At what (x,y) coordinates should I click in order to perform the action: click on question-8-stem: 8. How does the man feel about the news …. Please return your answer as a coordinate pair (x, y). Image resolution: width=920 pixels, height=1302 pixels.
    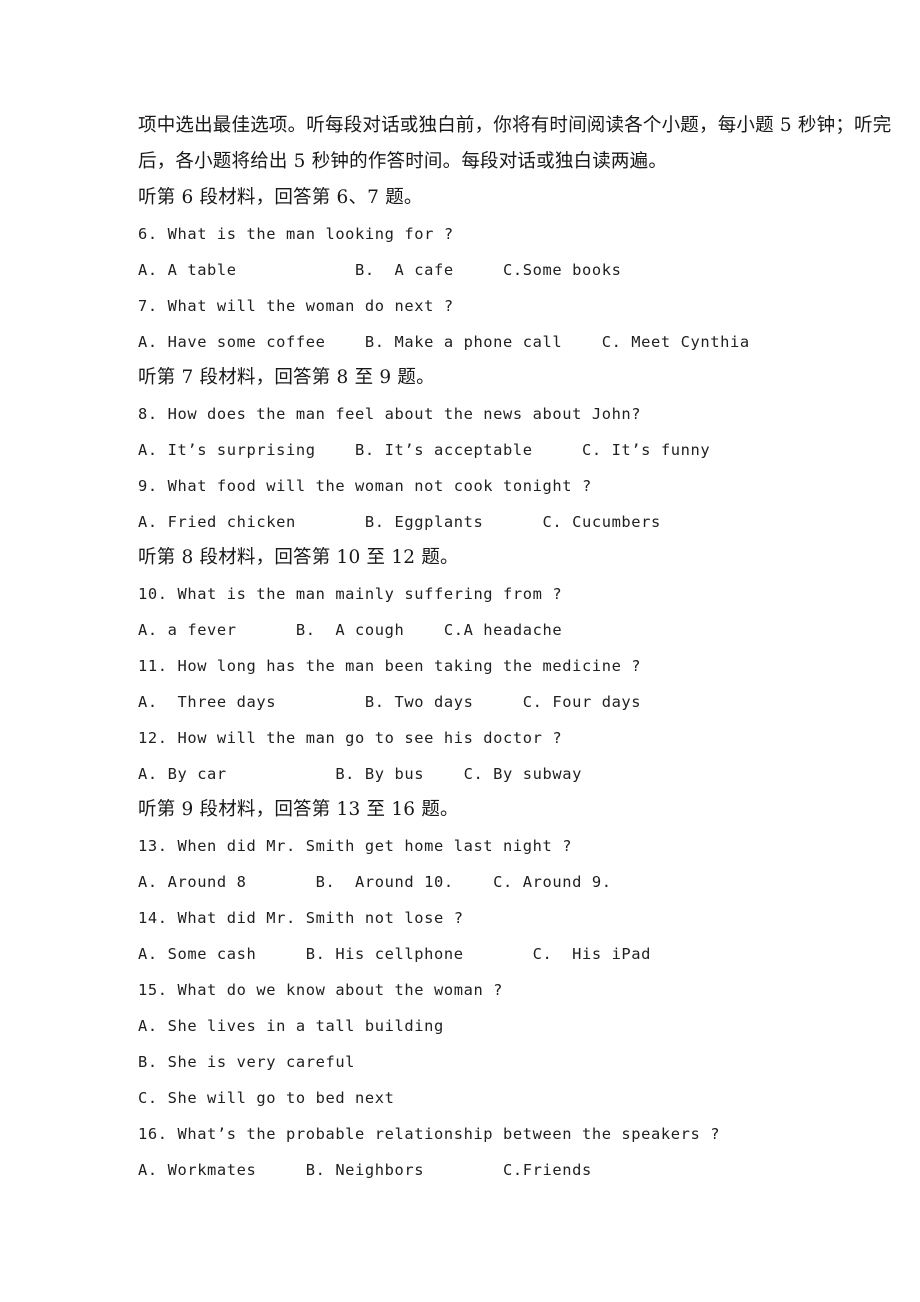
    Looking at the image, I should click on (390, 414).